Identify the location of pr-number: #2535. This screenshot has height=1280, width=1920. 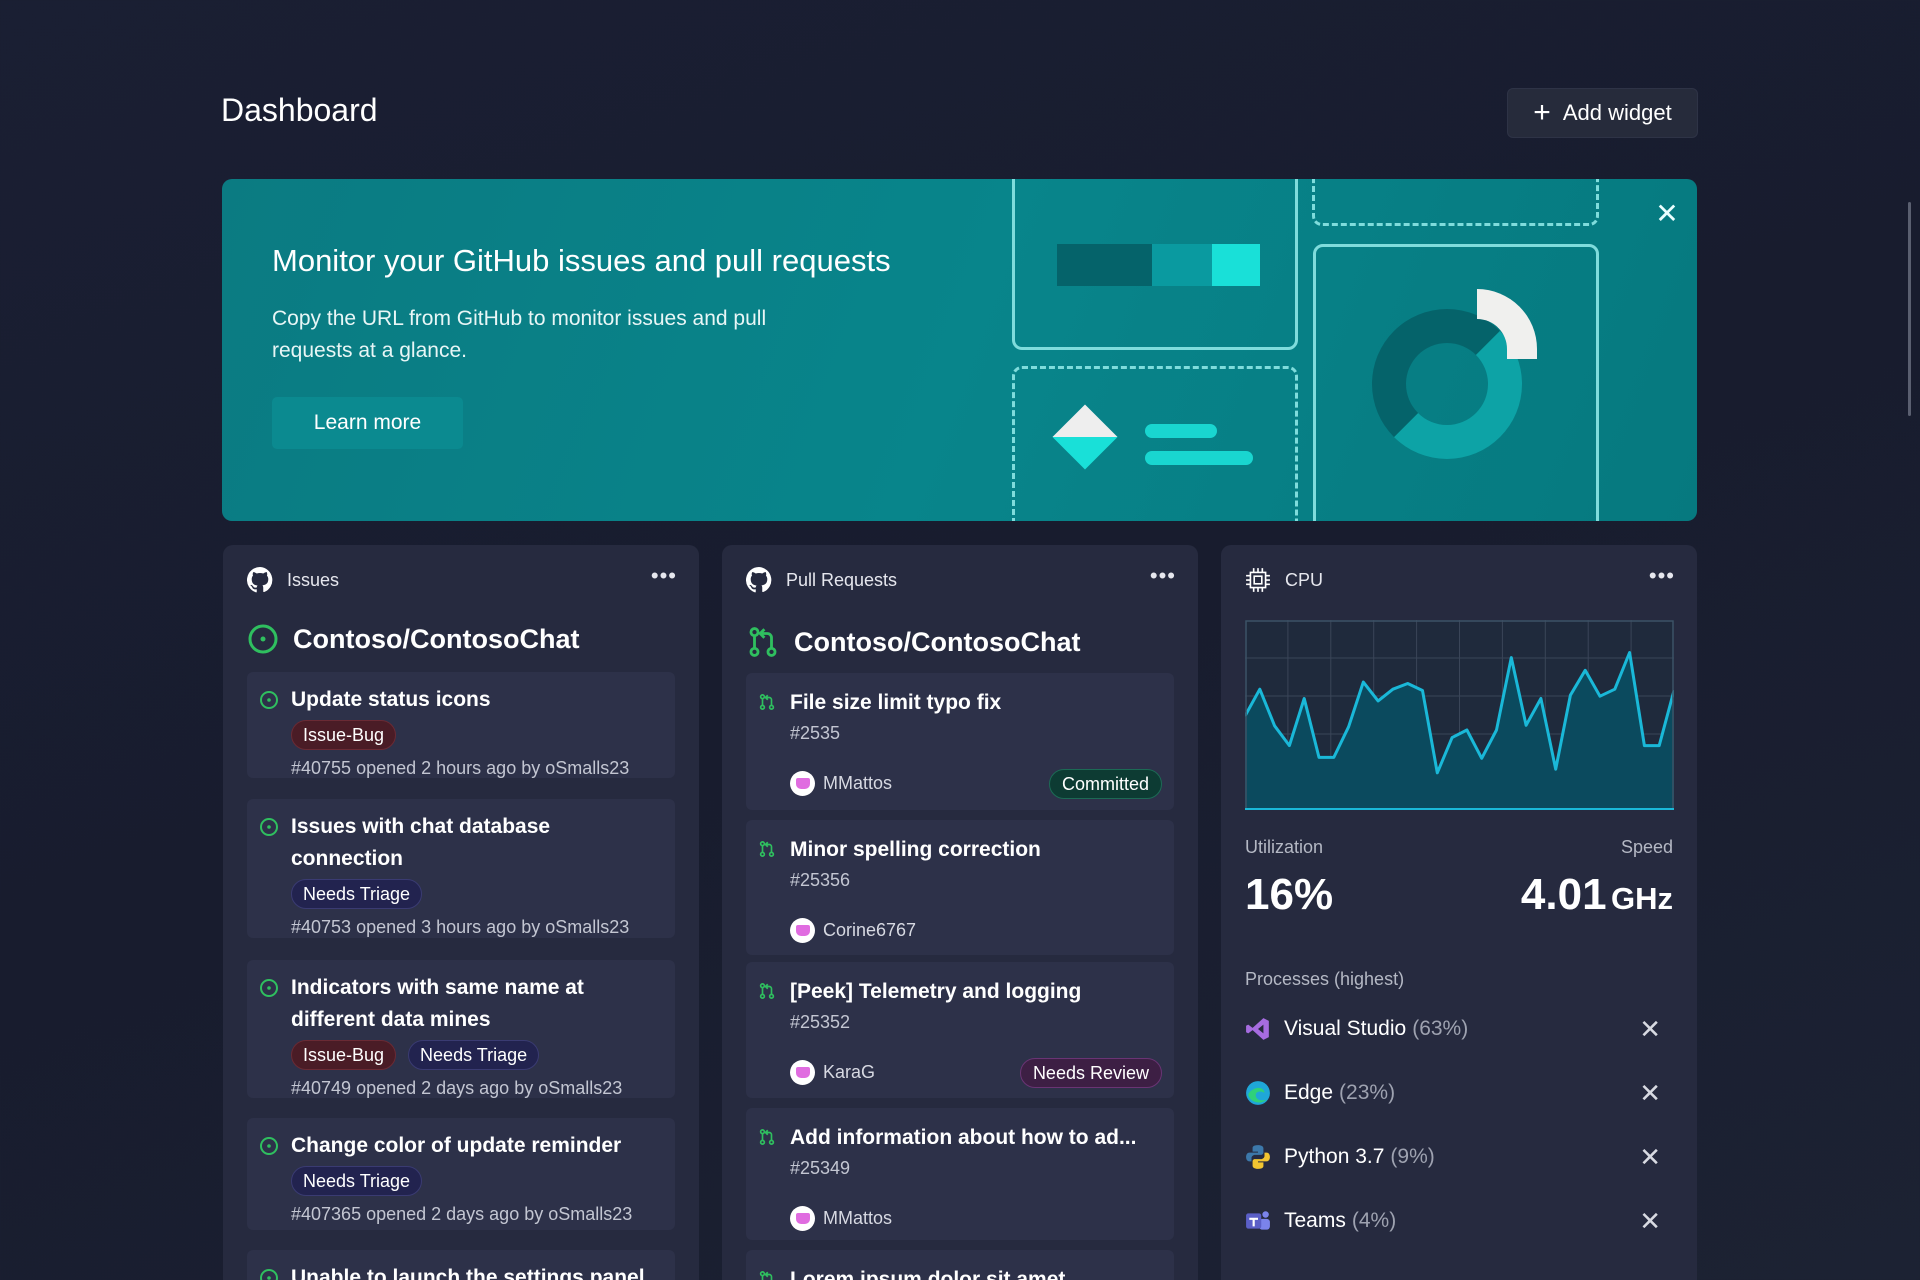
(815, 733).